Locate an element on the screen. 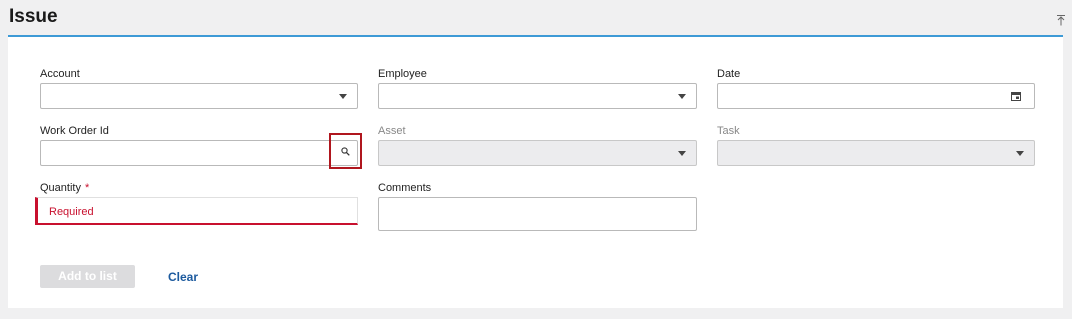 The width and height of the screenshot is (1072, 319). page-header: Issue is located at coordinates (536, 18).